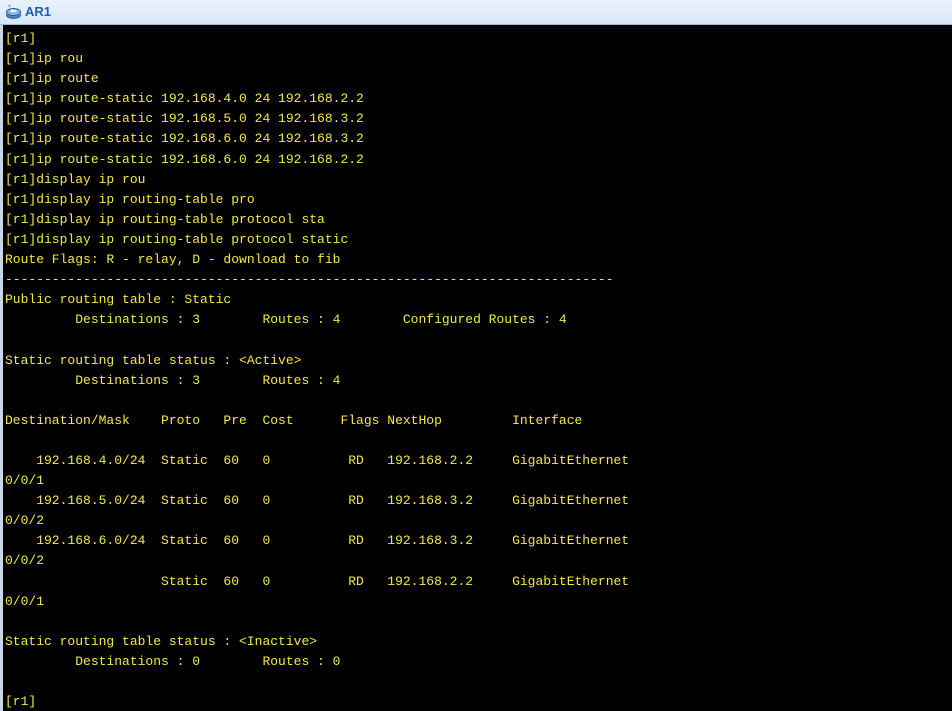  What do you see at coordinates (1, 368) in the screenshot?
I see `window-left-border` at bounding box center [1, 368].